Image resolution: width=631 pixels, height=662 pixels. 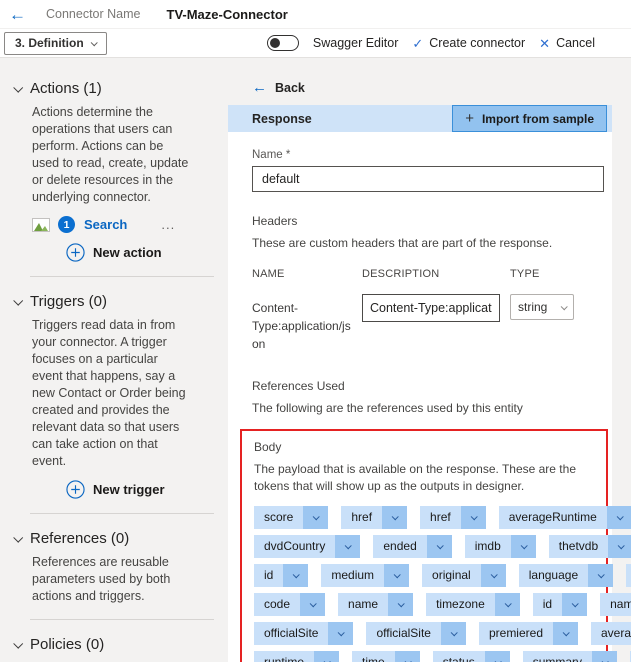 I want to click on column-header-description: DESCRIPTION, so click(x=401, y=274).